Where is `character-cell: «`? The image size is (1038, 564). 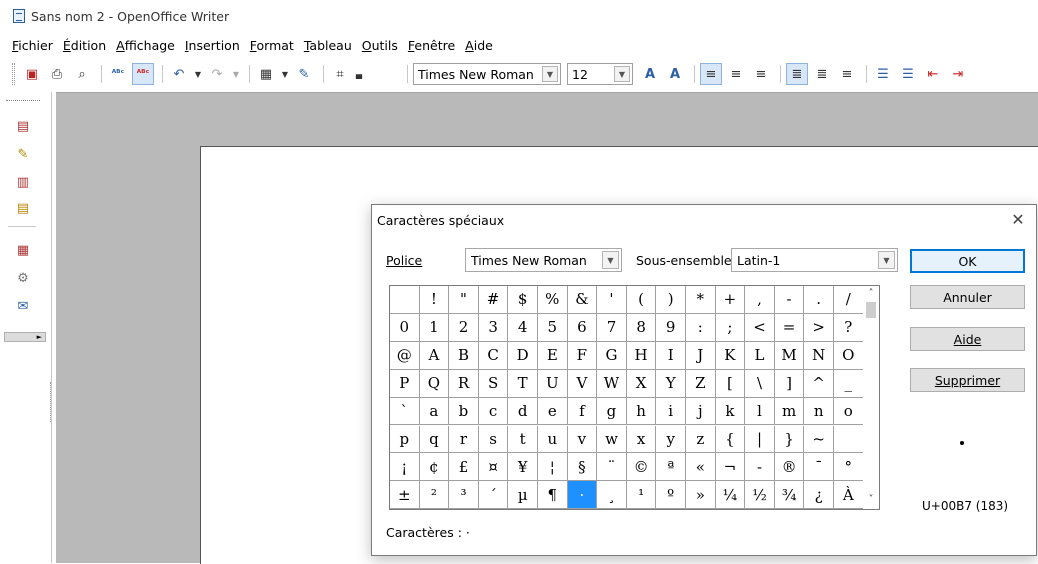 character-cell: « is located at coordinates (701, 467).